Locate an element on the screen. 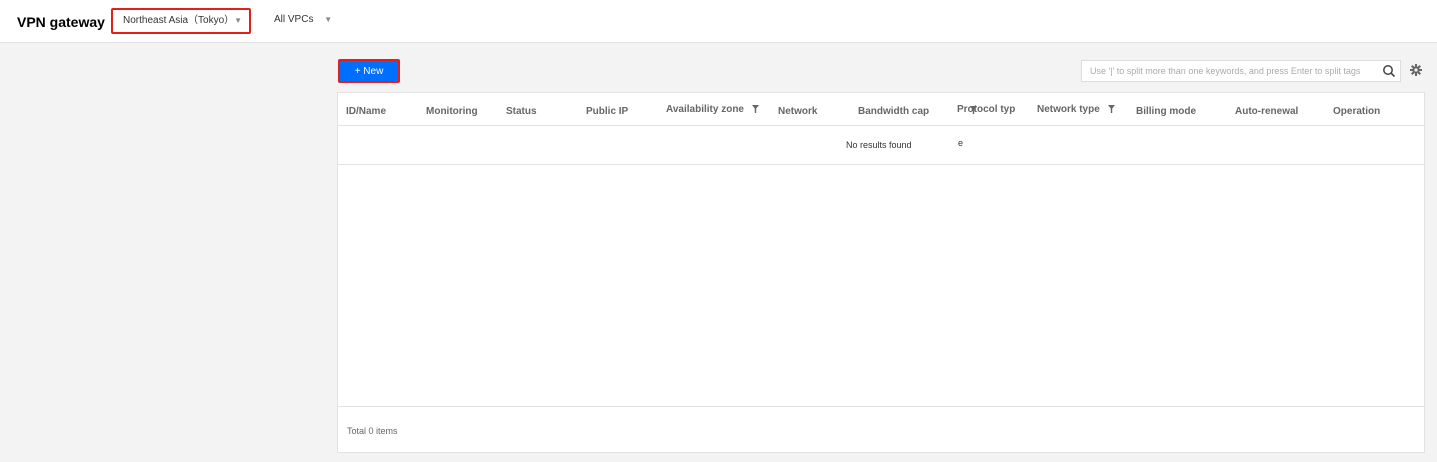 Image resolution: width=1437 pixels, height=462 pixels. gear-icon is located at coordinates (1416, 70).